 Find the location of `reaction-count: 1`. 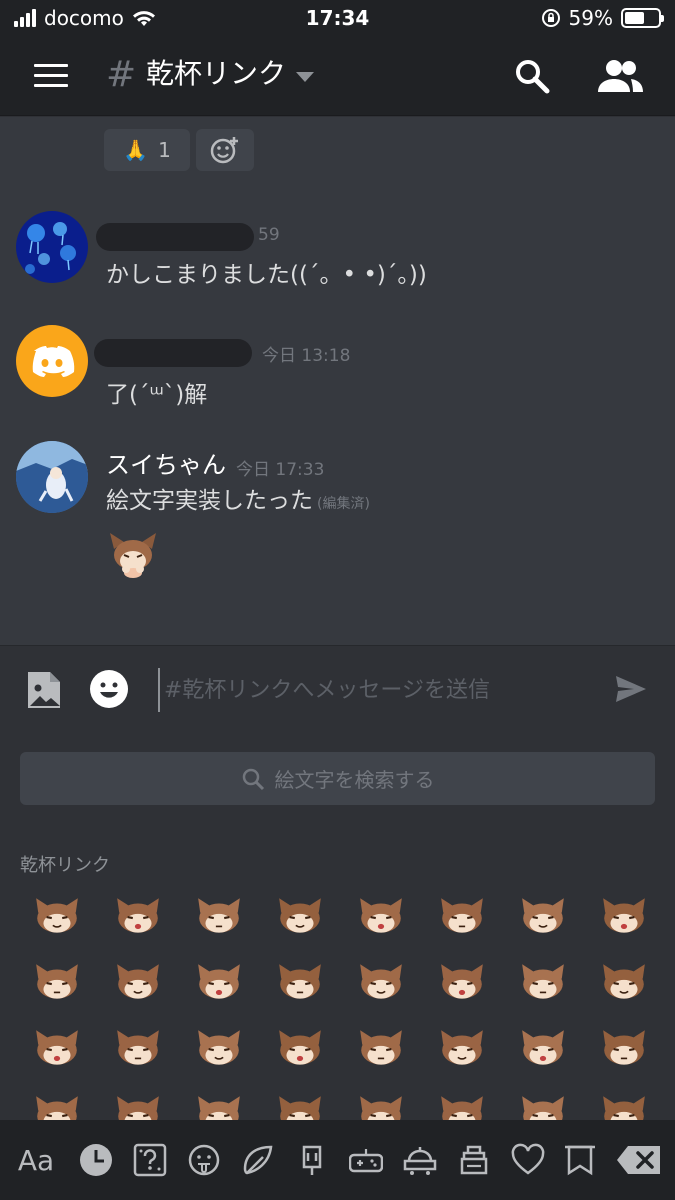

reaction-count: 1 is located at coordinates (164, 150).